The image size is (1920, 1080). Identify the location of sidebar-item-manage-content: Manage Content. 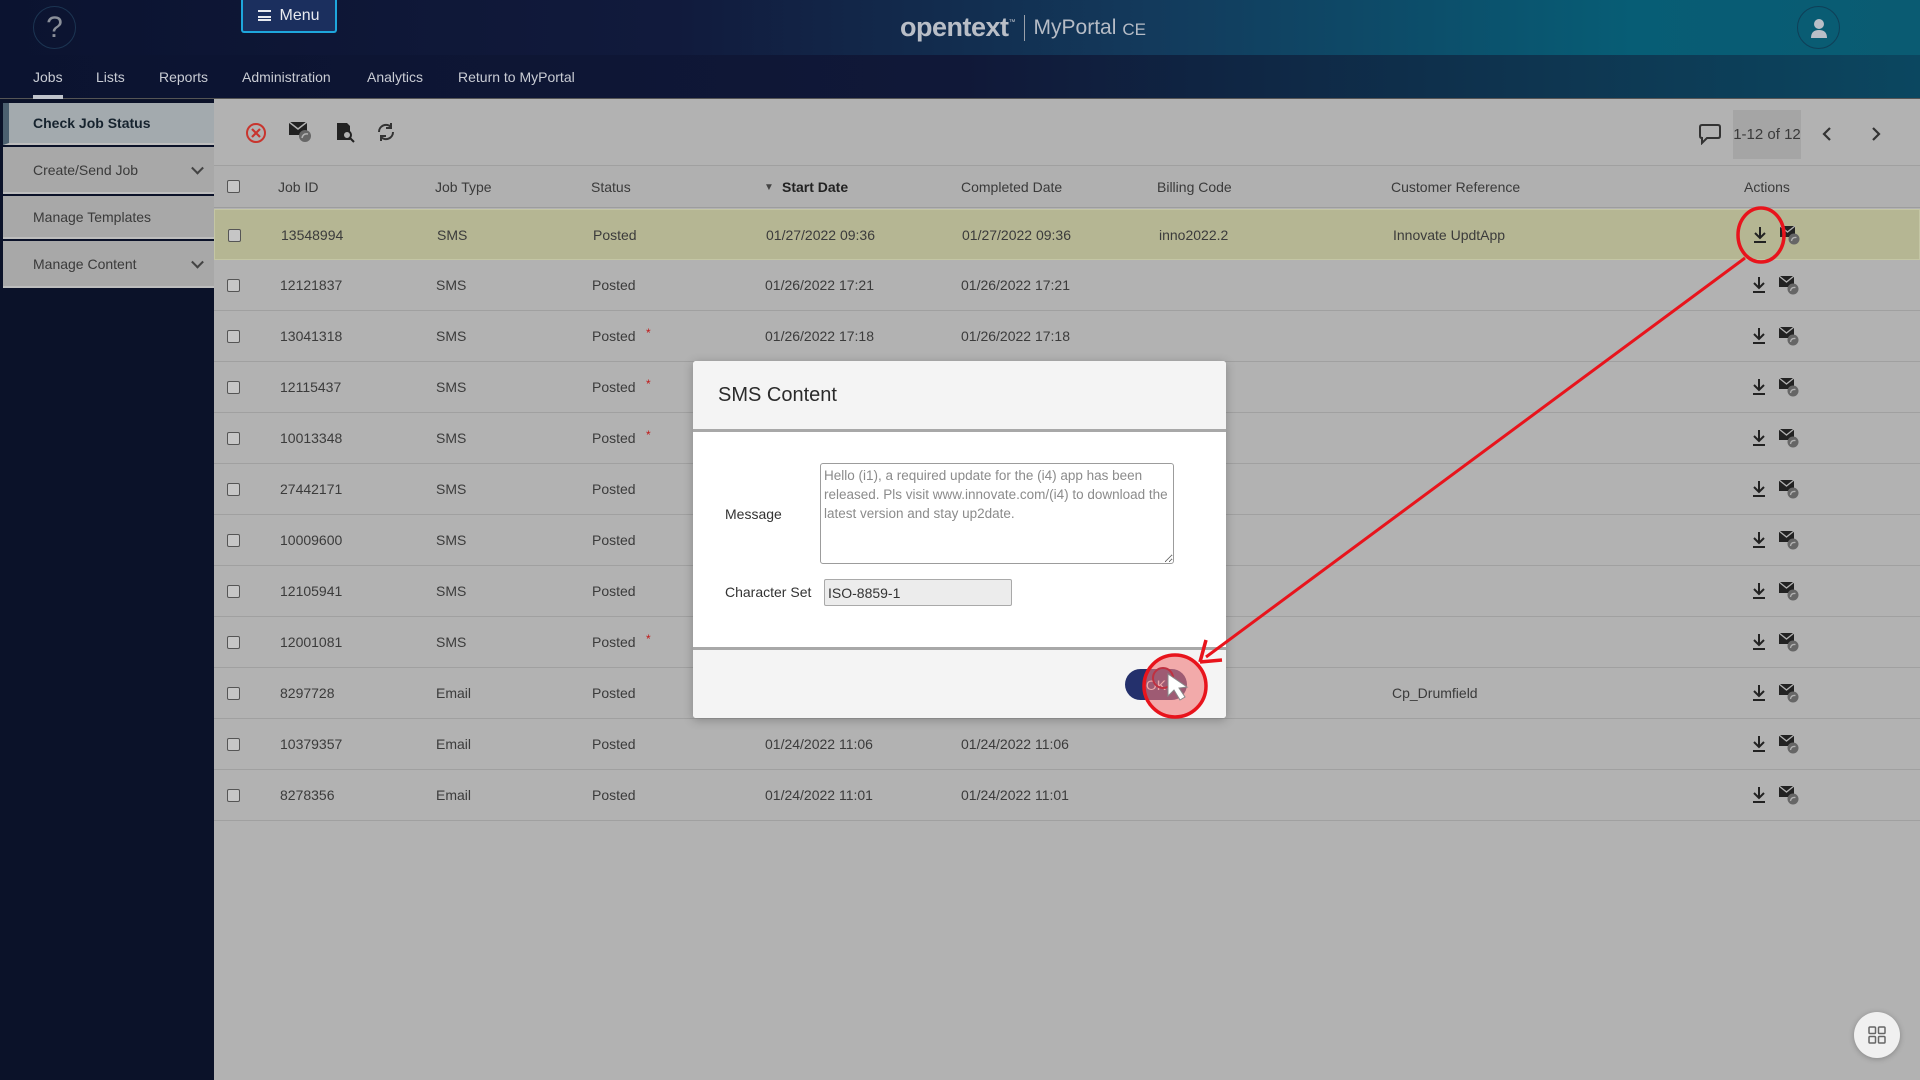
(108, 264).